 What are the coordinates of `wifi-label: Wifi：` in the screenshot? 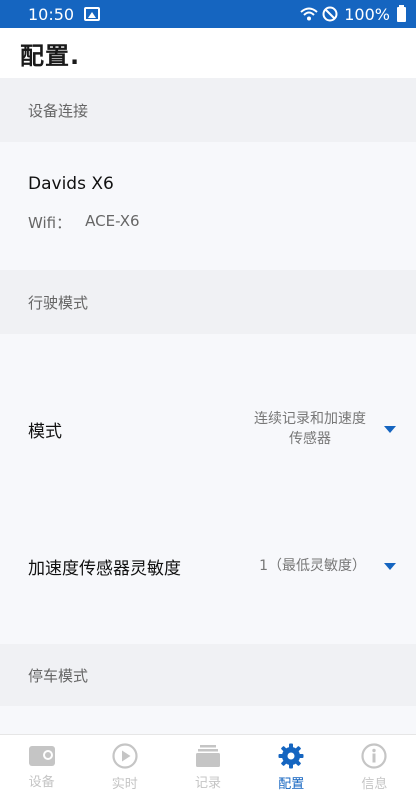 It's located at (50, 223).